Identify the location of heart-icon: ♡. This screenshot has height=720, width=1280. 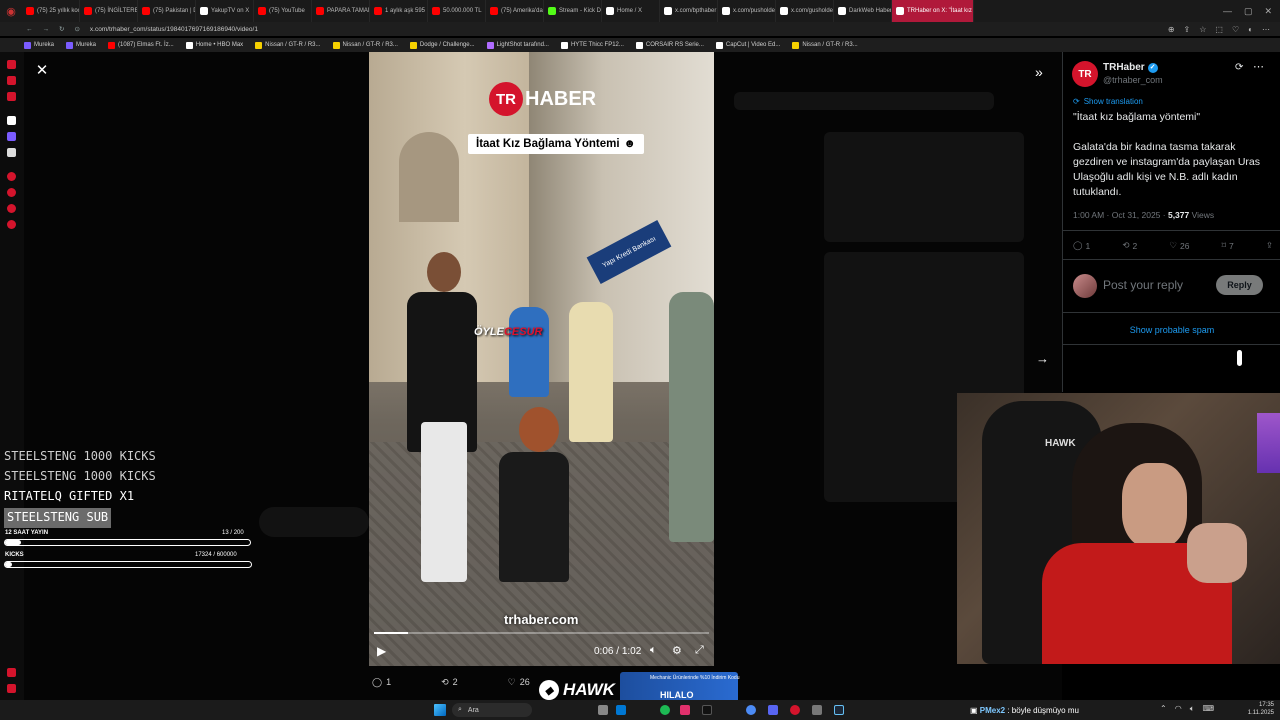
(1235, 29).